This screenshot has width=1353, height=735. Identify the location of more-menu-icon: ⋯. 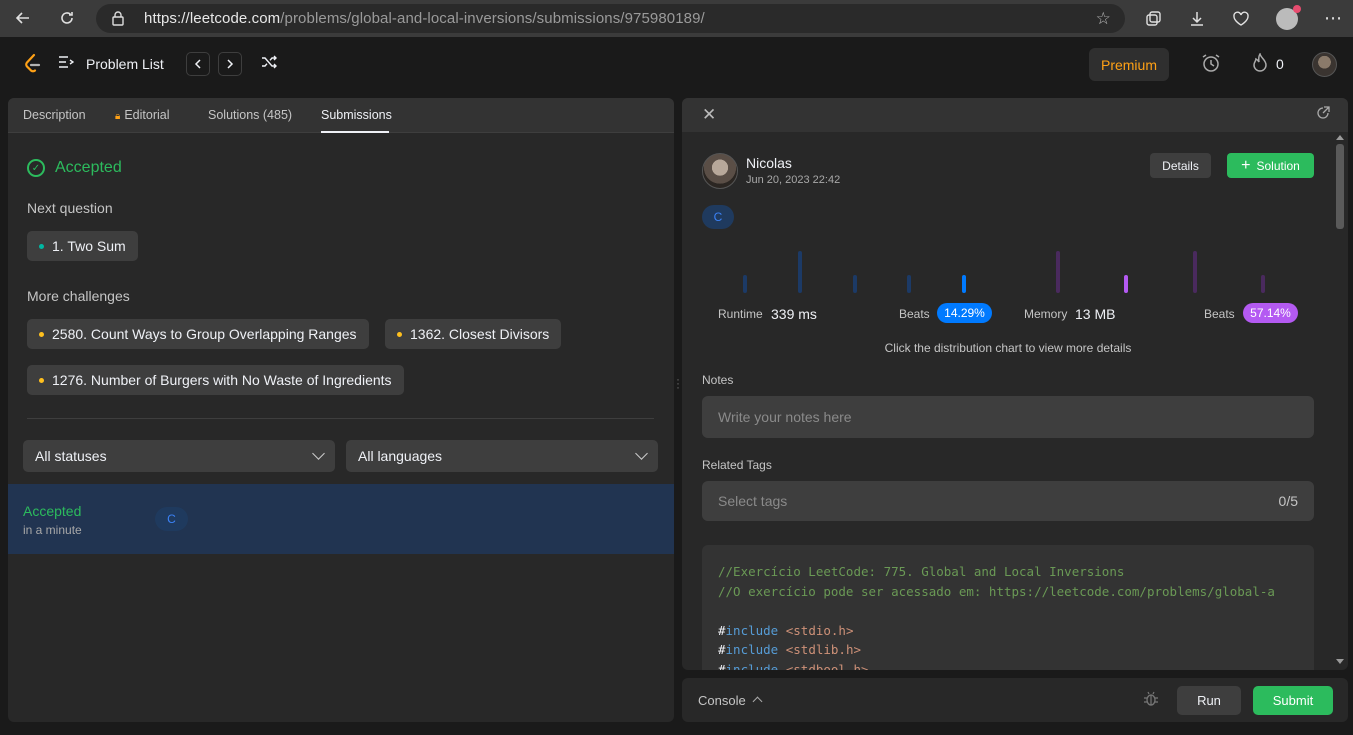
(1333, 18).